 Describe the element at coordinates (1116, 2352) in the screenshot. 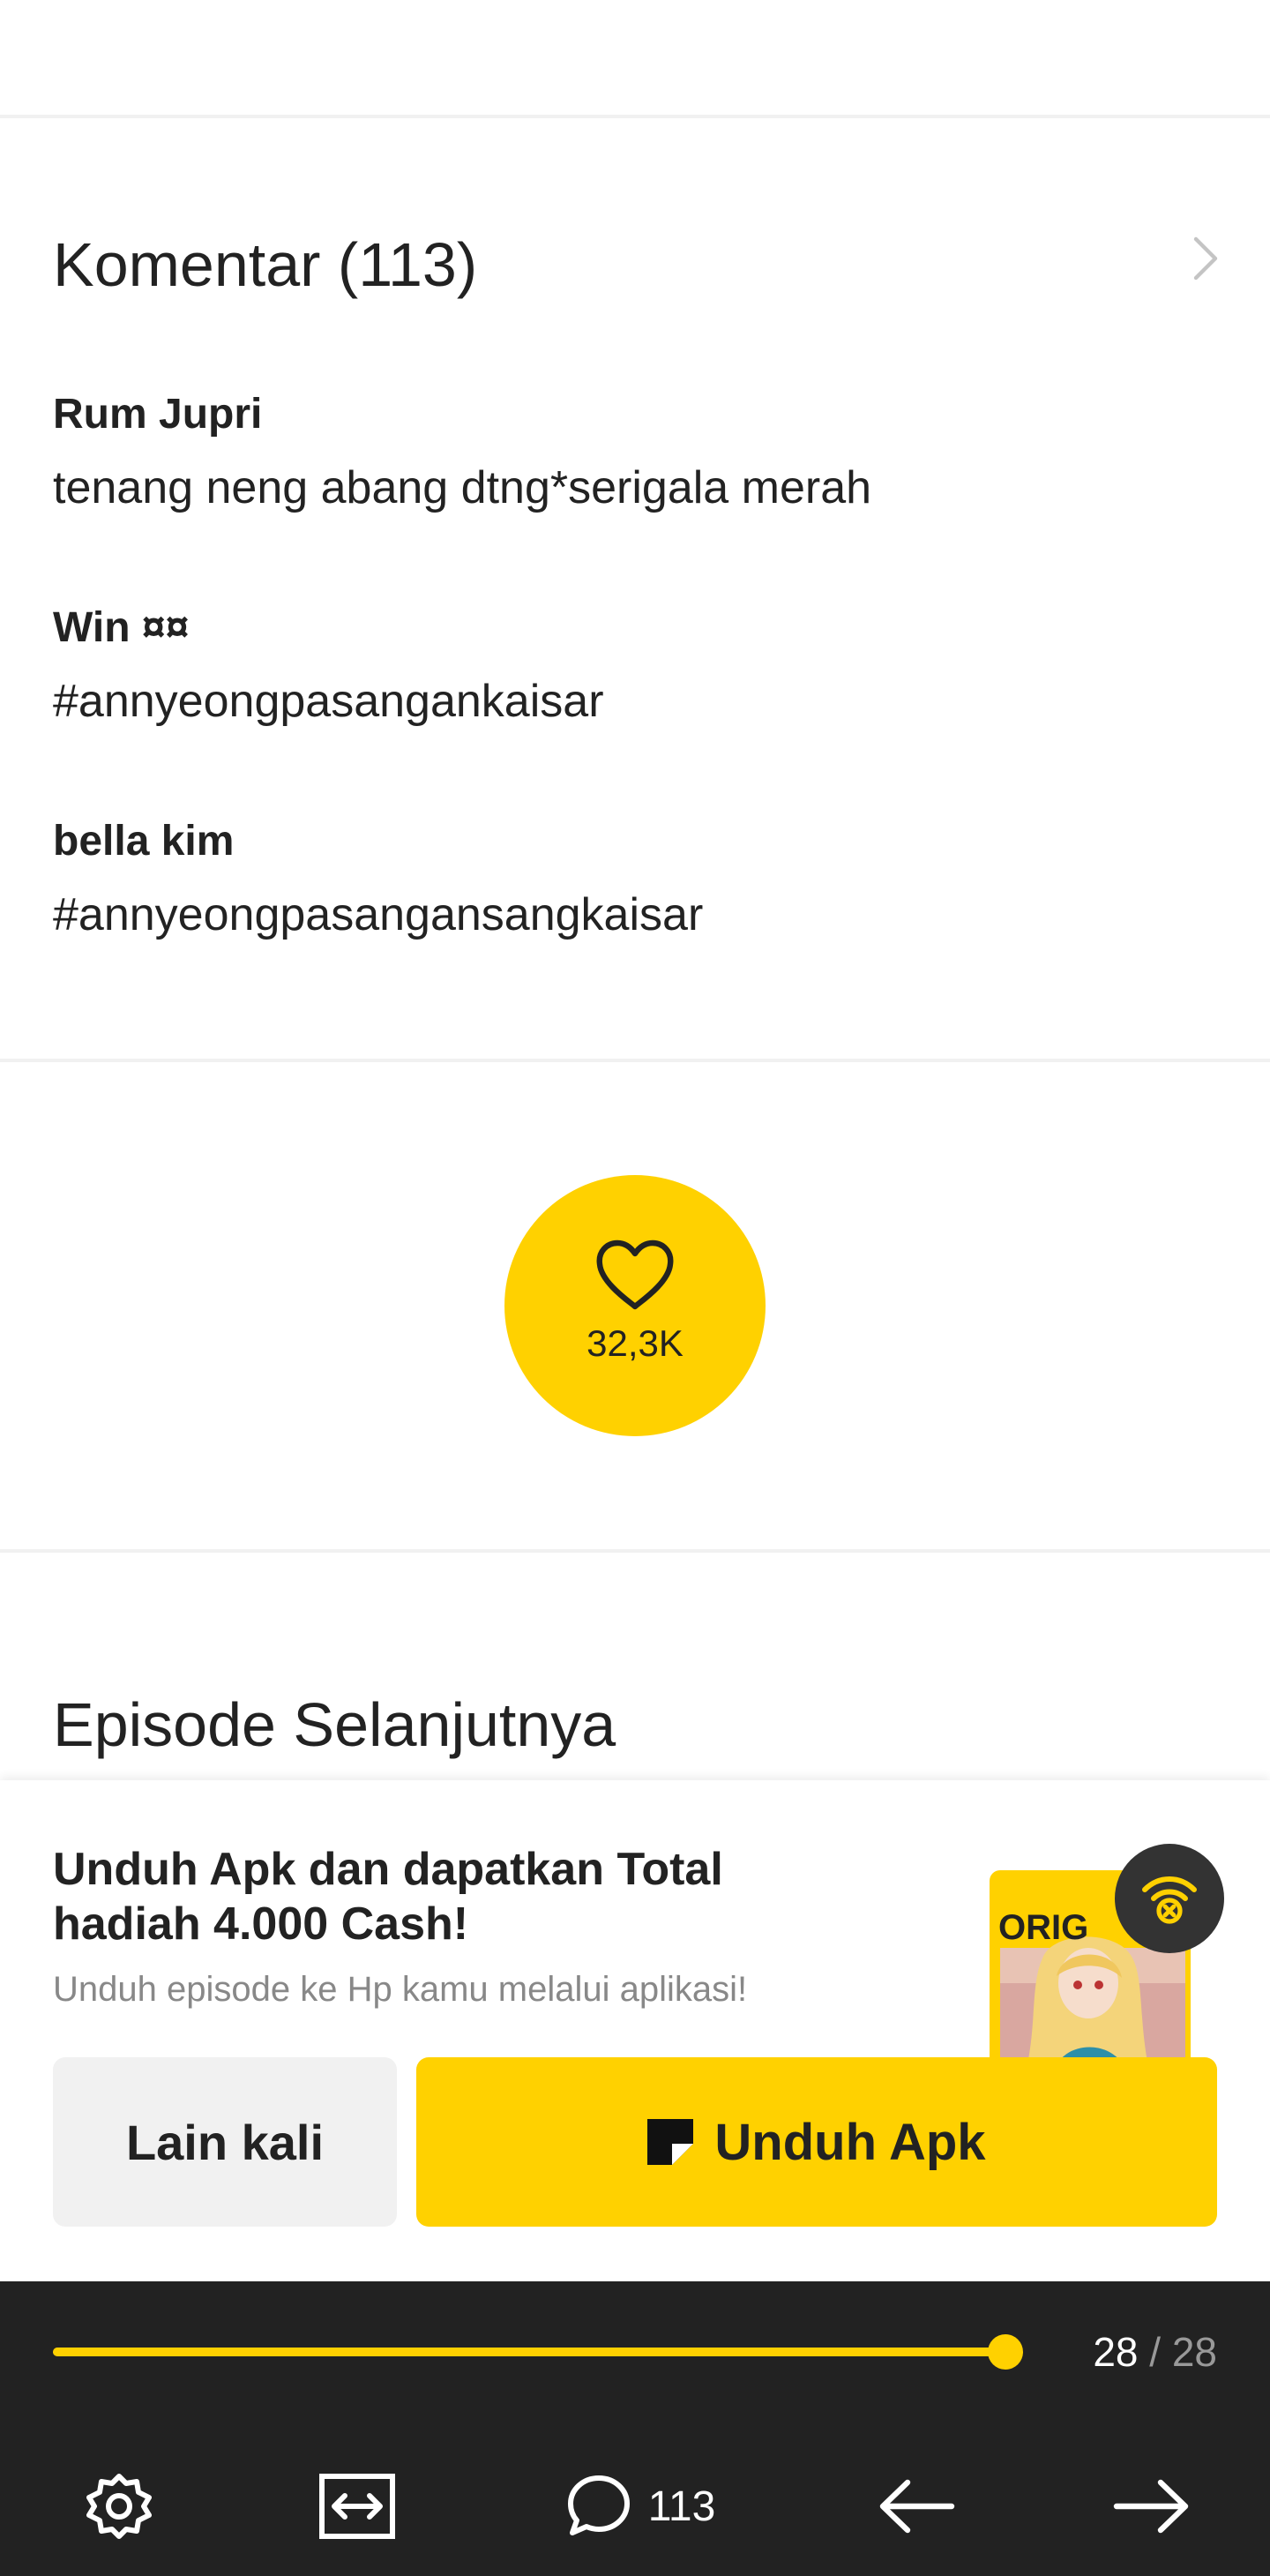

I see `page-current: 28` at that location.